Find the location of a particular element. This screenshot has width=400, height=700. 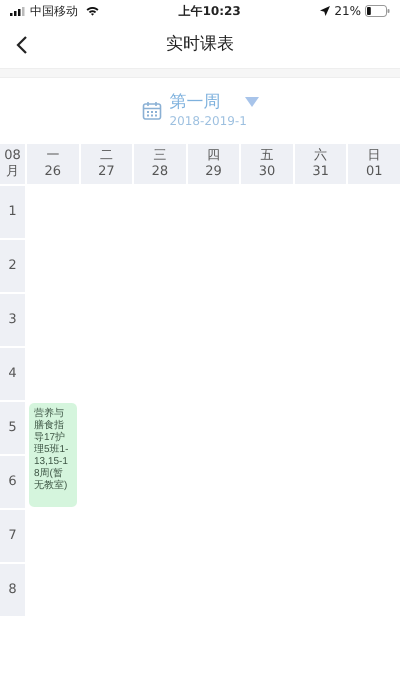

page-title: 实时课表 is located at coordinates (200, 44).